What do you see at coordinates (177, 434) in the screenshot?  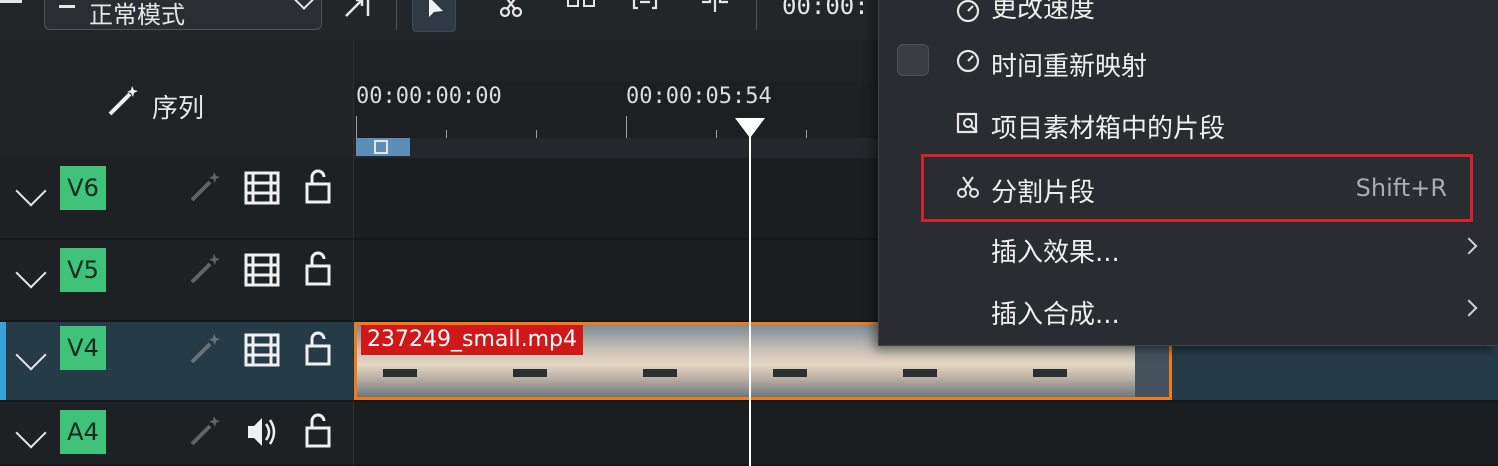 I see `track-header-a4: A4` at bounding box center [177, 434].